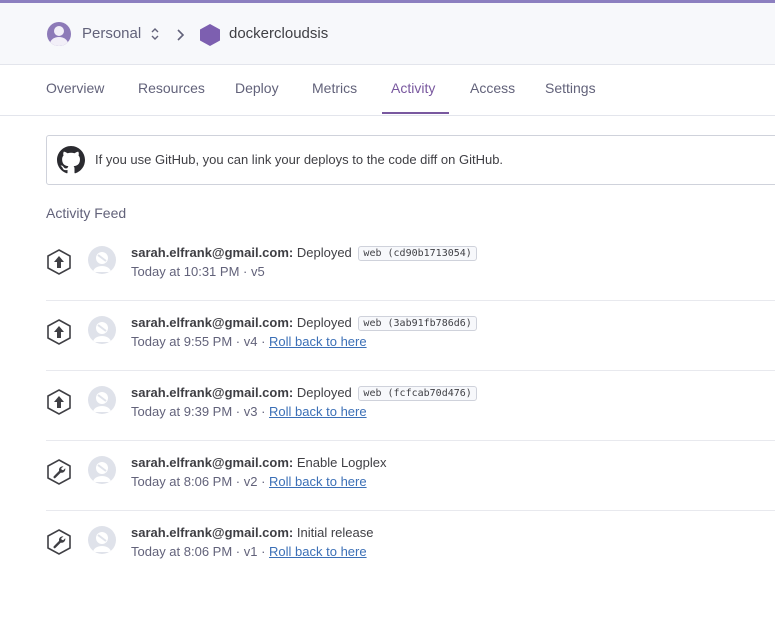 The height and width of the screenshot is (636, 775). What do you see at coordinates (341, 462) in the screenshot?
I see `activity-action: Enable Logplex` at bounding box center [341, 462].